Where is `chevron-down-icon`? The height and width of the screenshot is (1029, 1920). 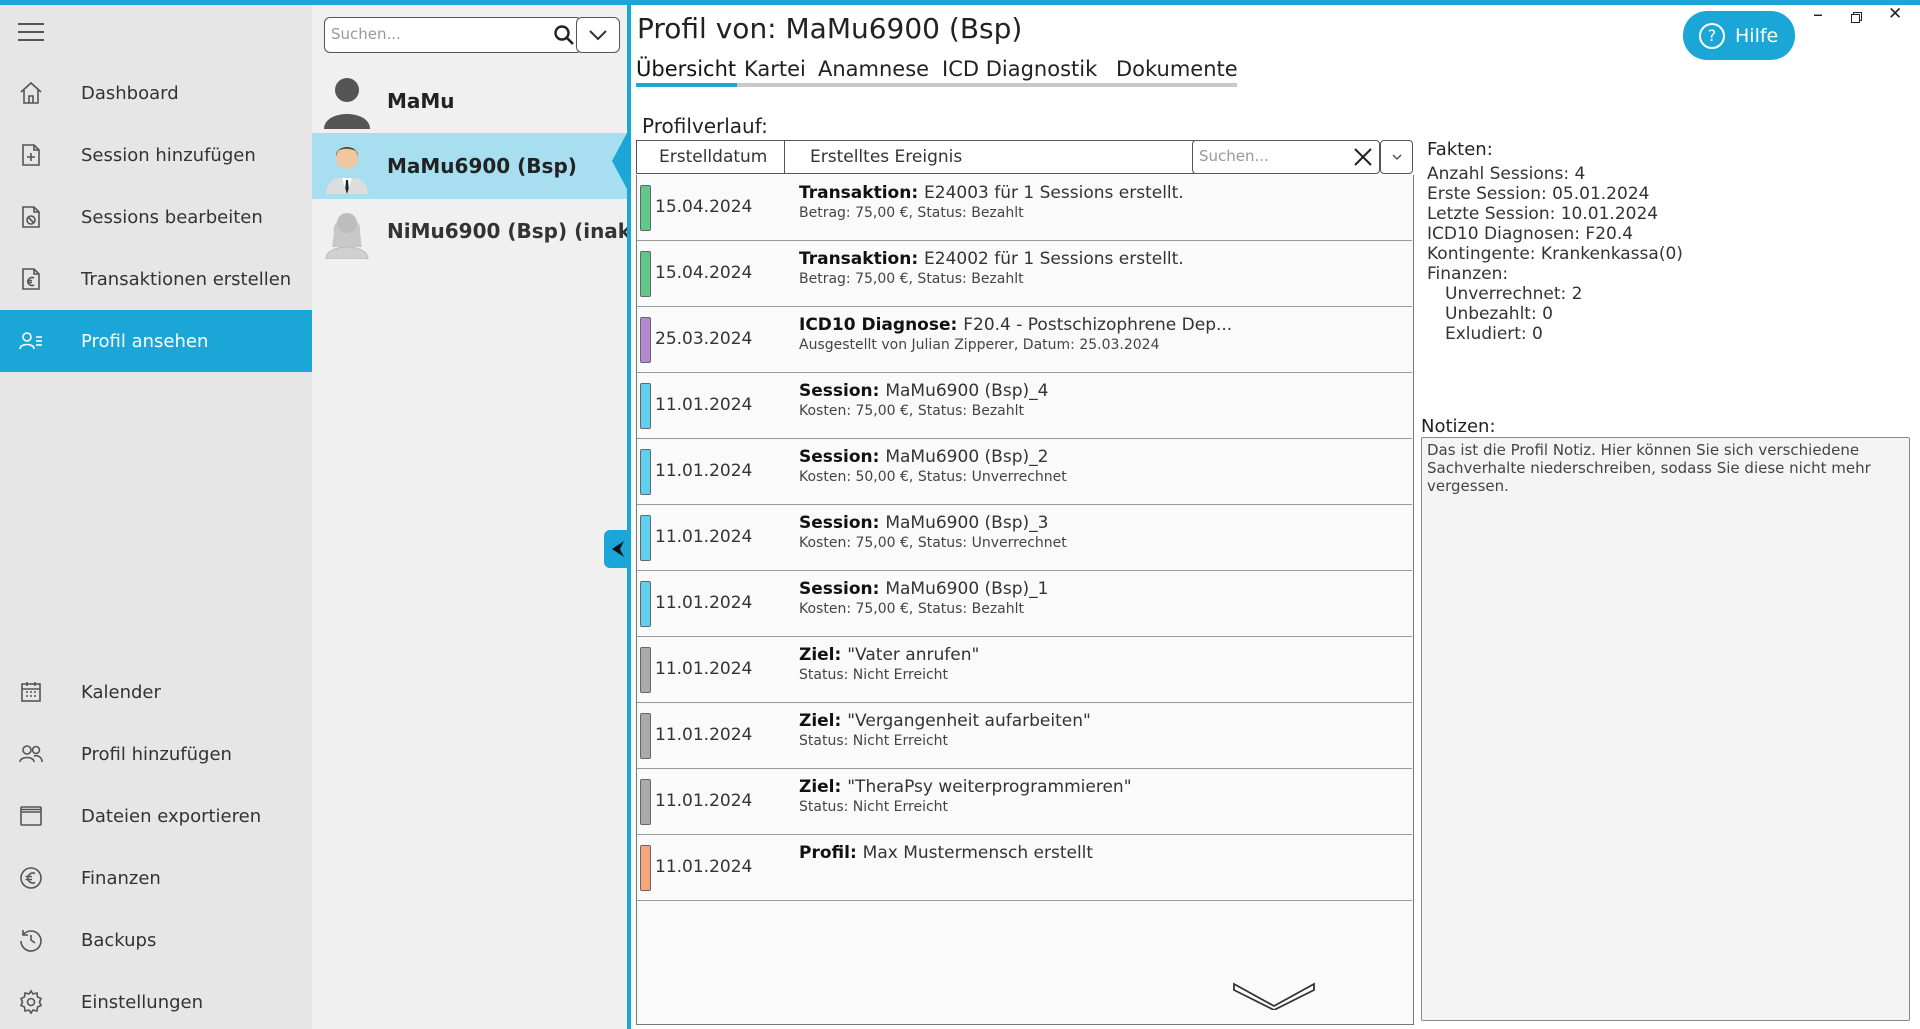
chevron-down-icon is located at coordinates (598, 35).